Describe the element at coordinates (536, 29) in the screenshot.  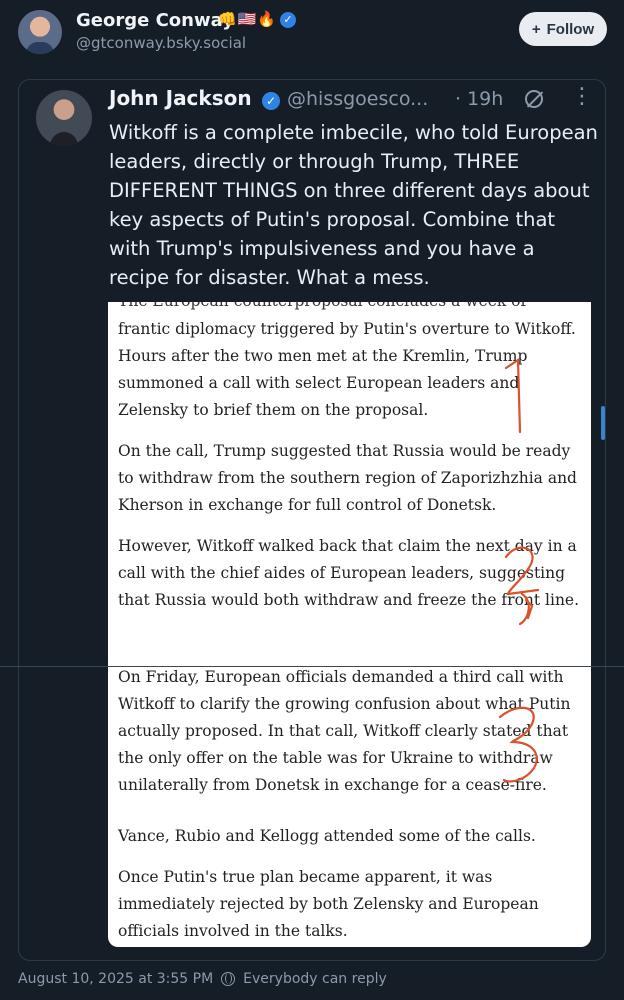
I see `plus-icon: +` at that location.